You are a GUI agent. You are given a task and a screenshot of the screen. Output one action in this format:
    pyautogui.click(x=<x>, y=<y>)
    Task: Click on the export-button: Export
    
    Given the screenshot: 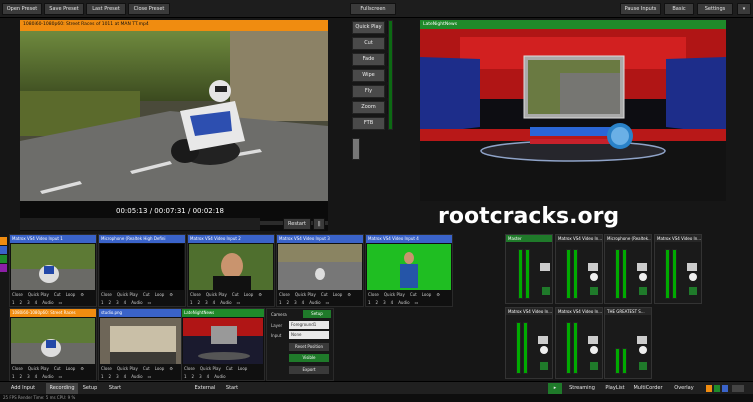 What is the action you would take?
    pyautogui.click(x=309, y=370)
    